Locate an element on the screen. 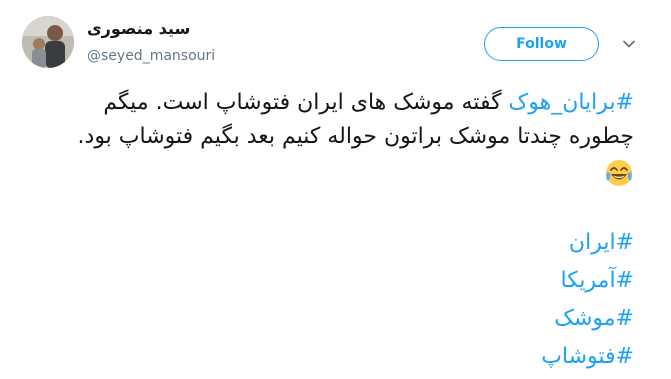 The width and height of the screenshot is (671, 379). avatar is located at coordinates (48, 42).